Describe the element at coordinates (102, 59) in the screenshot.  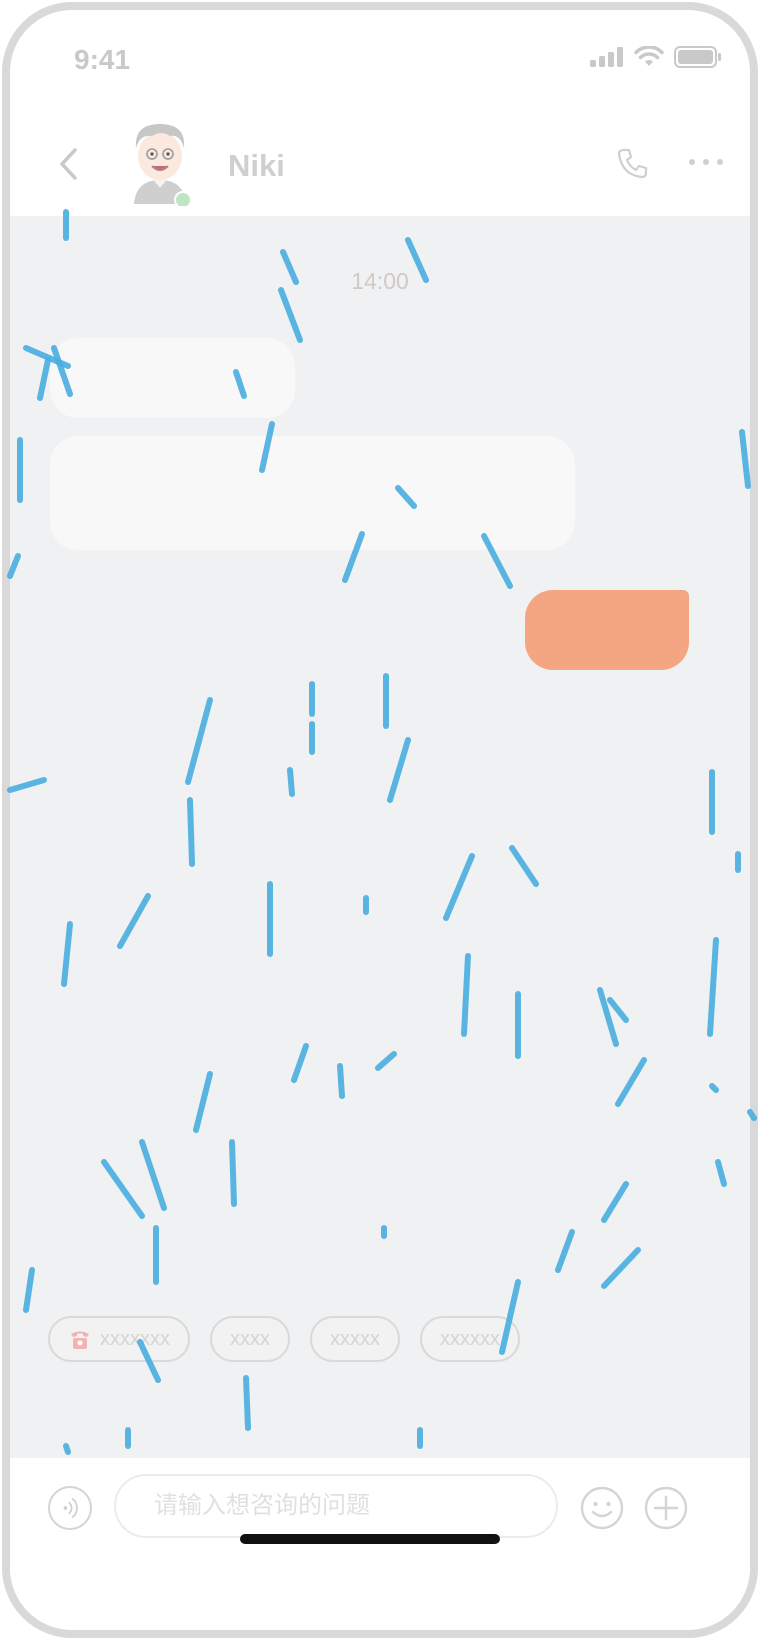
I see `status-time: 9:41` at that location.